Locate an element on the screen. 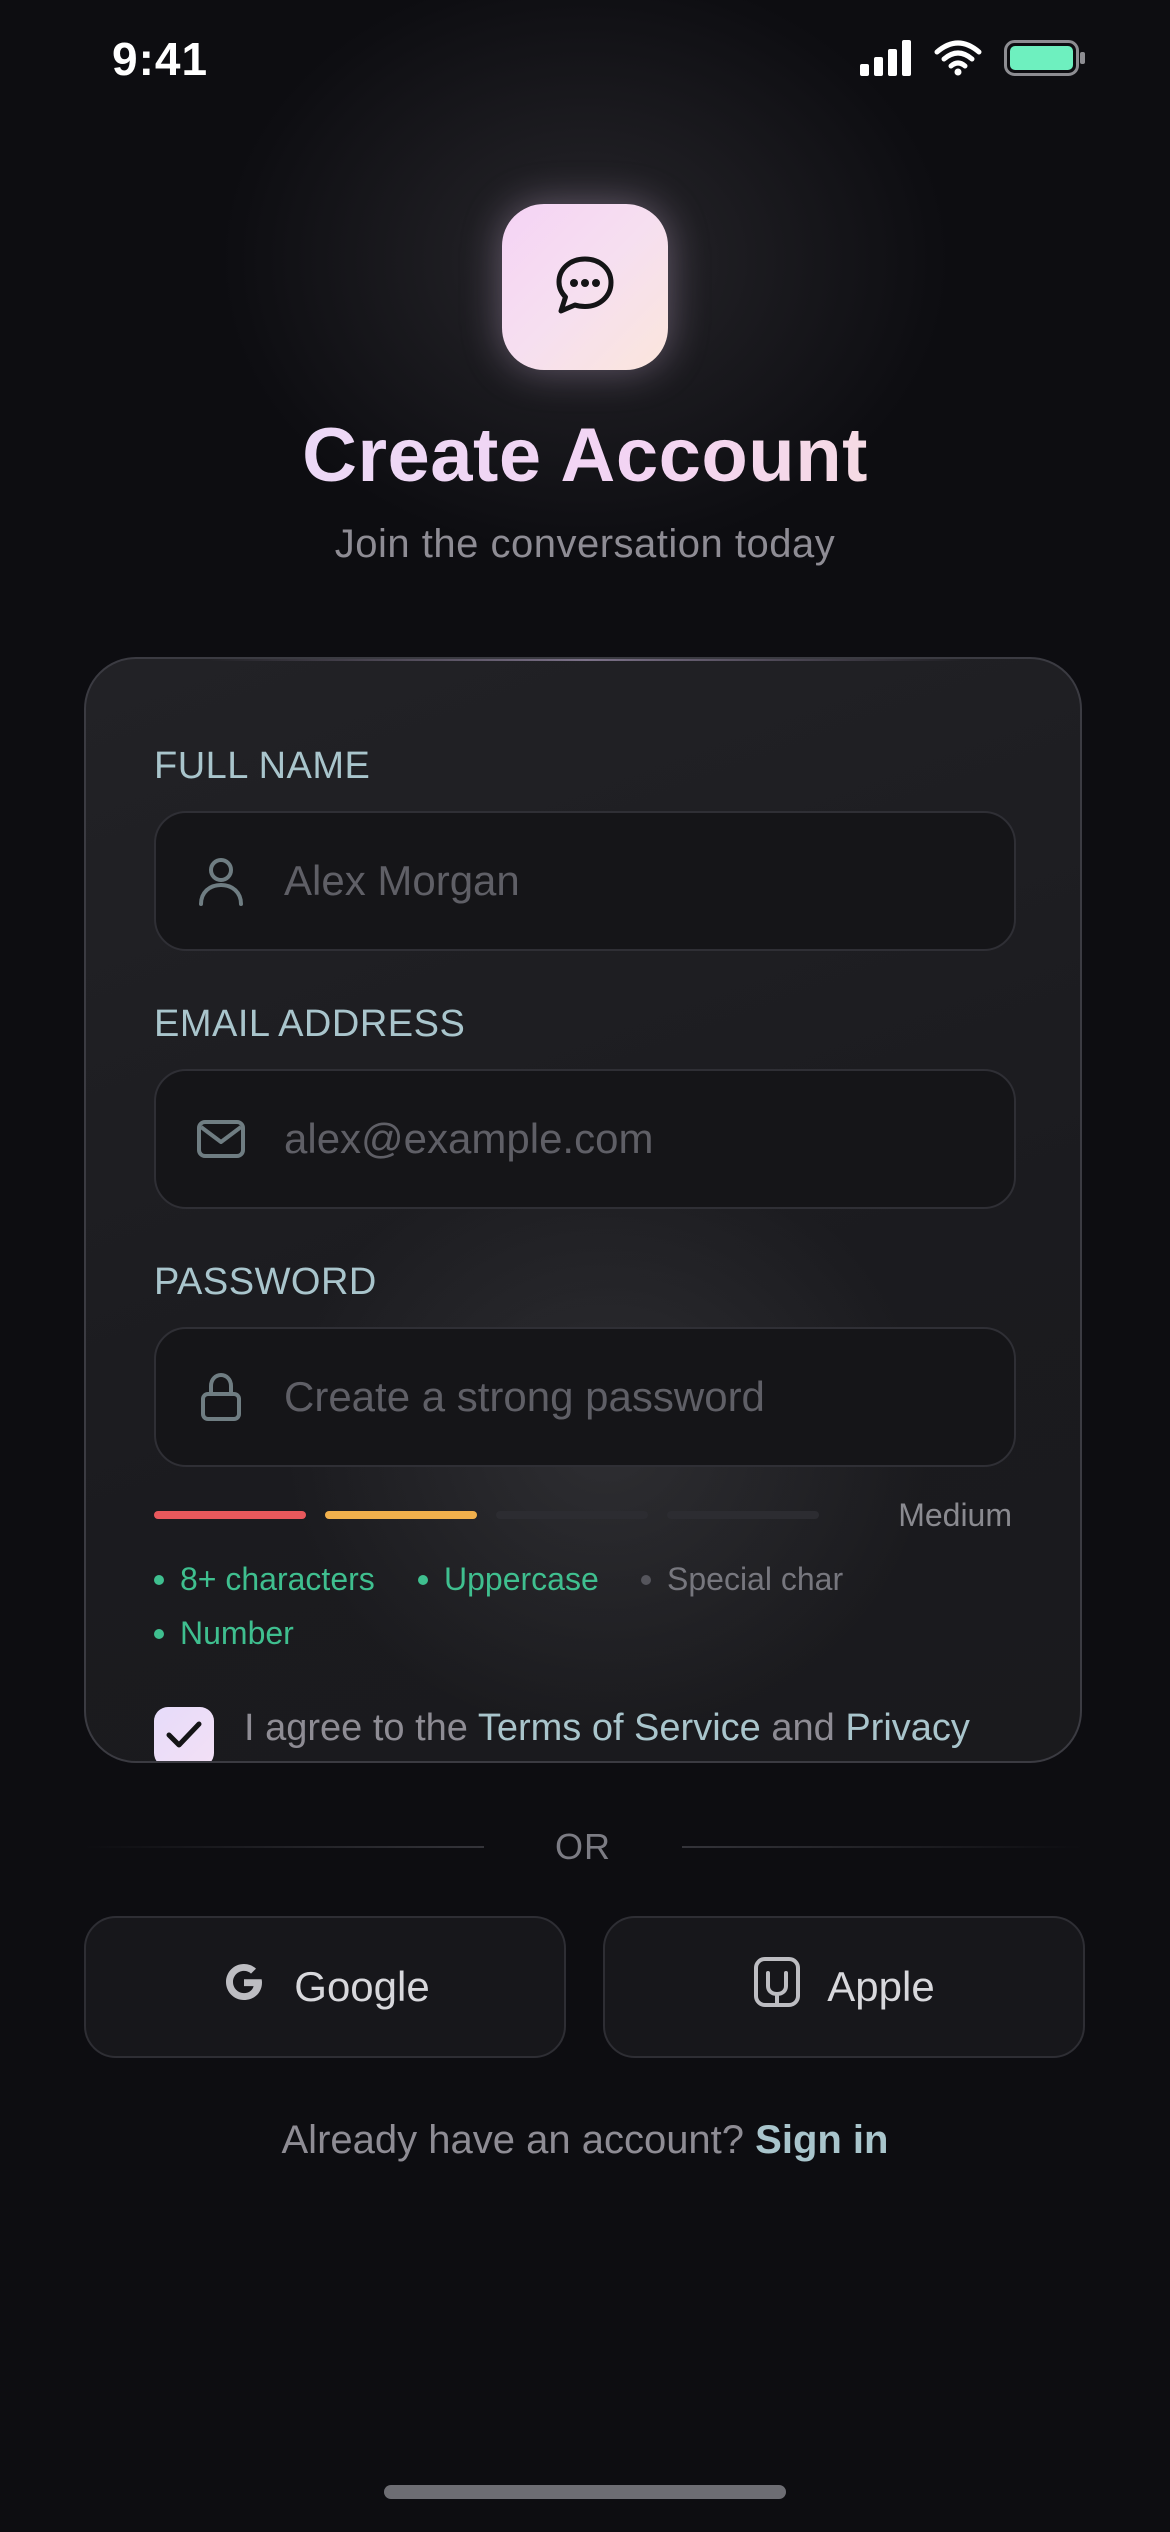 The width and height of the screenshot is (1170, 2532). signin-link: Sign in is located at coordinates (821, 2140).